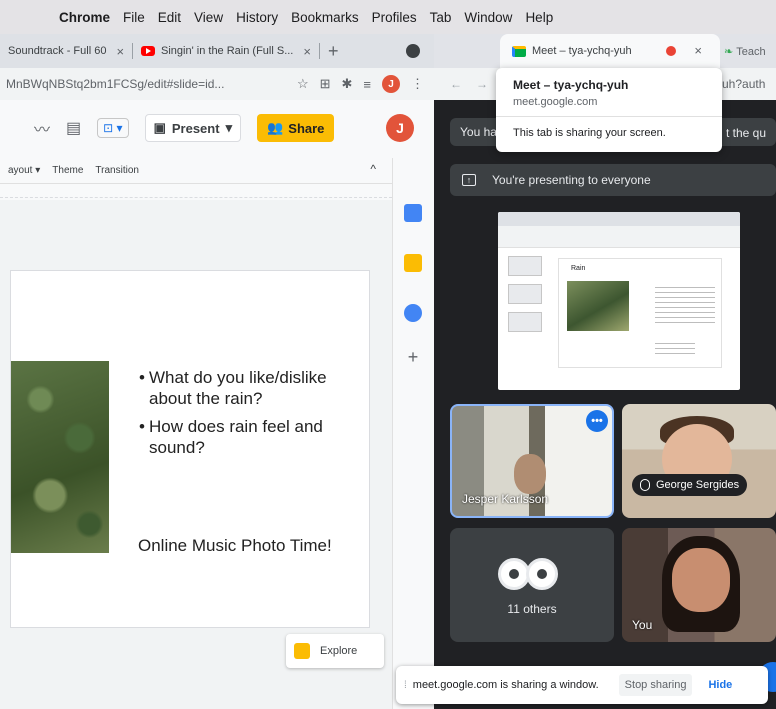 Image resolution: width=776 pixels, height=709 pixels. Describe the element at coordinates (239, 437) in the screenshot. I see `bullet-item: How does rain feel and sound?` at that location.